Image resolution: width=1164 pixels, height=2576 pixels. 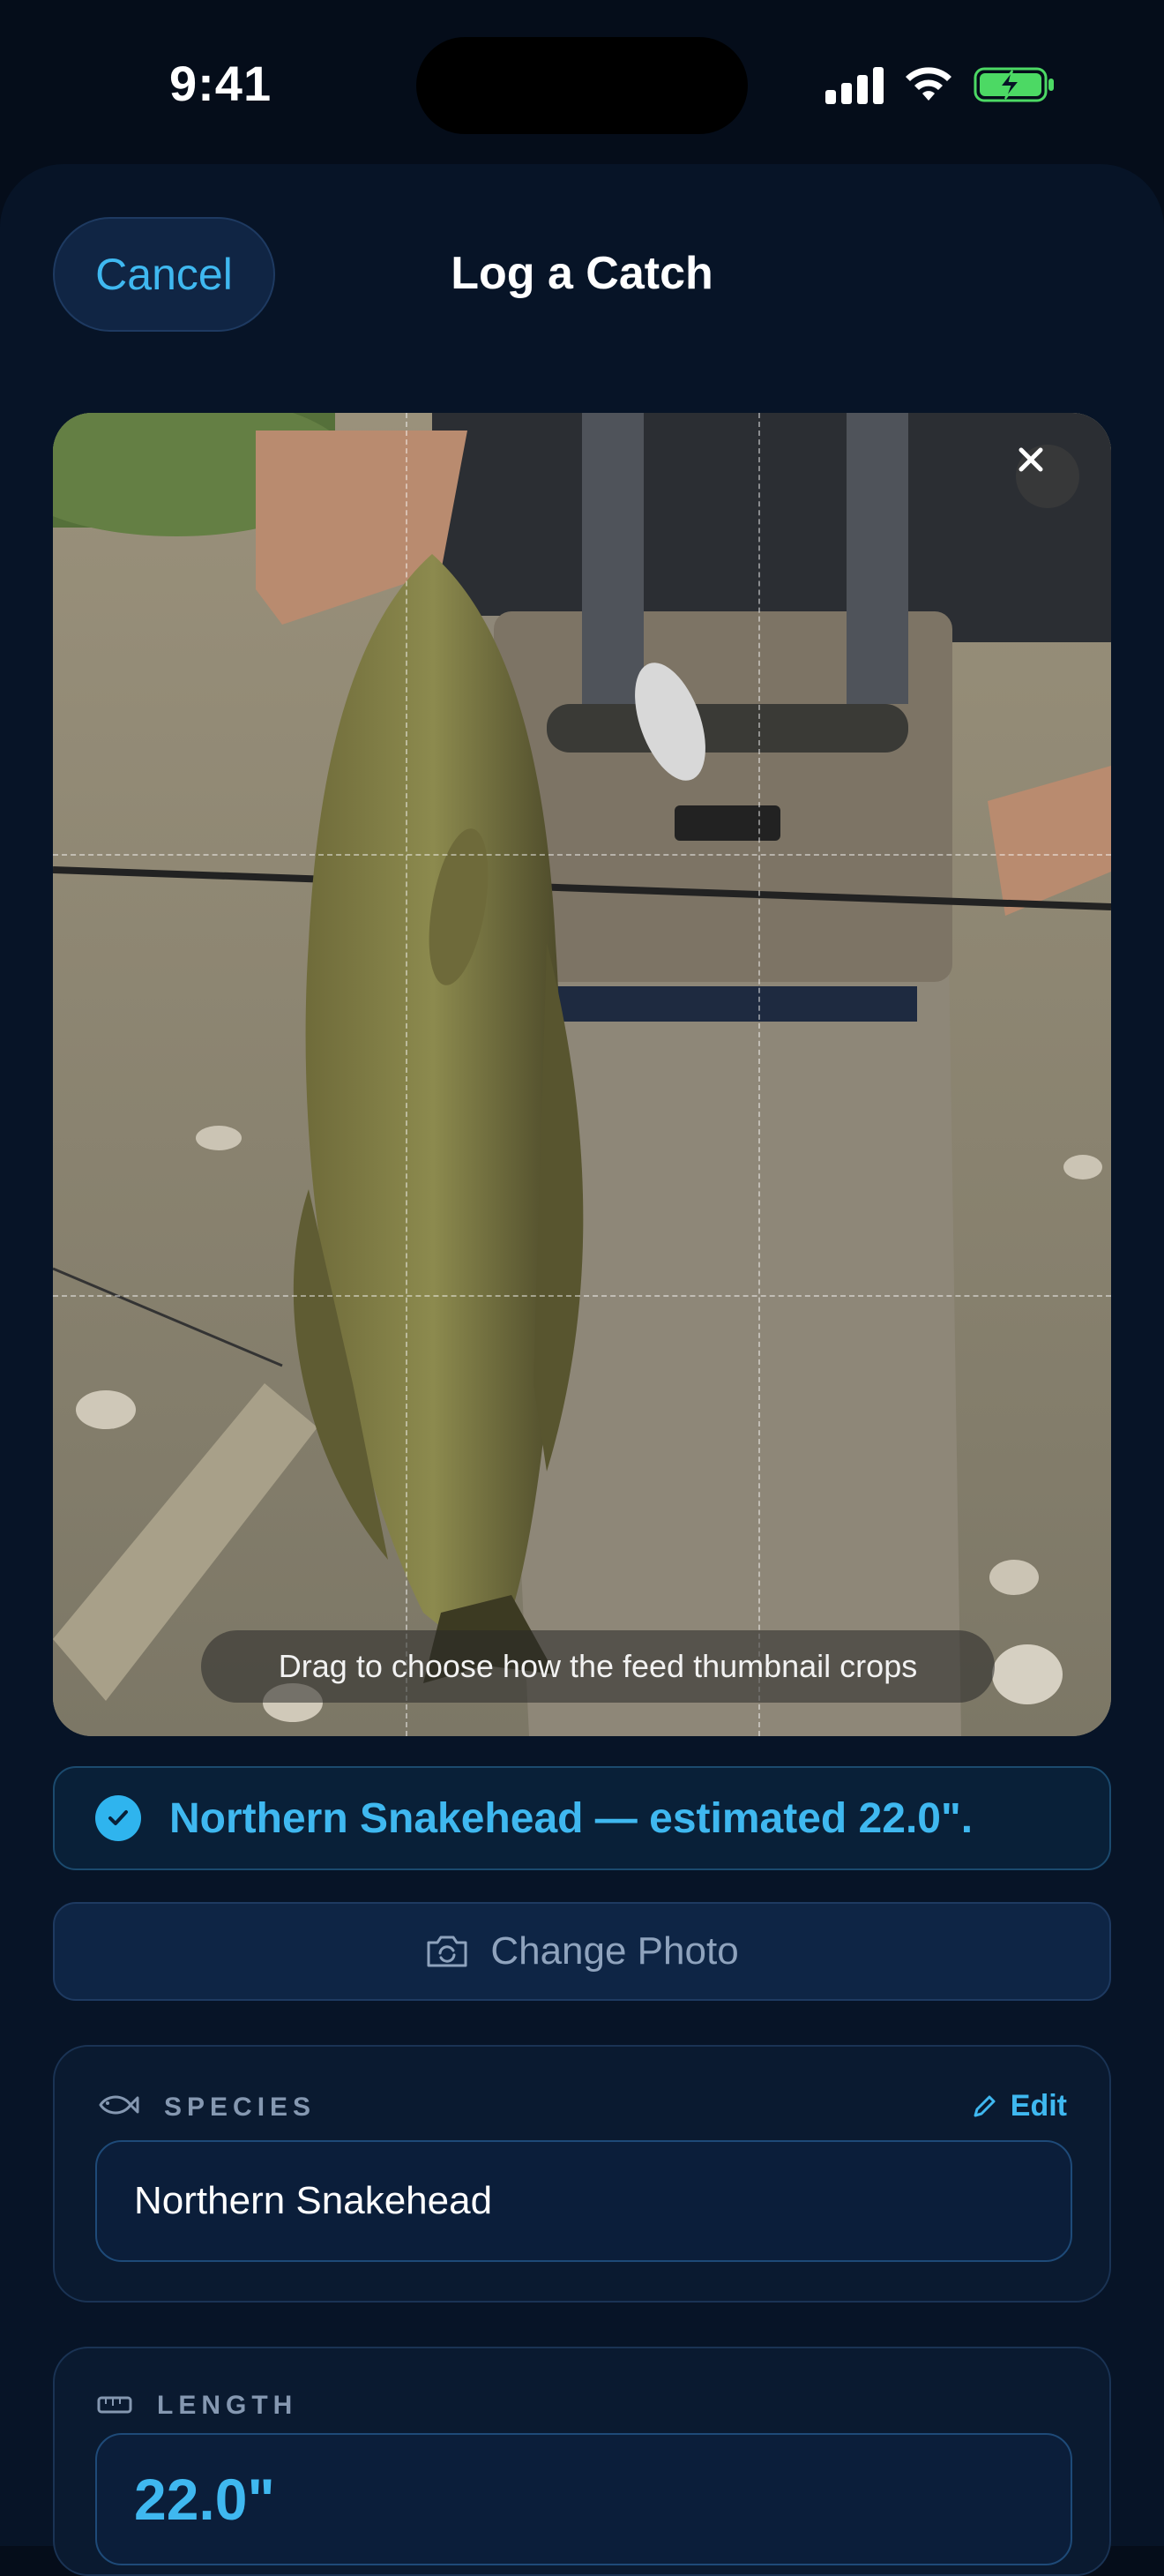 I want to click on length-value: 22.0", so click(x=204, y=2499).